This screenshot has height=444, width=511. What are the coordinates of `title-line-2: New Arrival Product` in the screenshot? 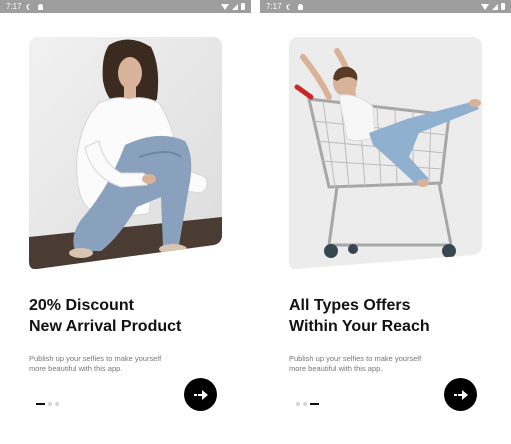 It's located at (105, 326).